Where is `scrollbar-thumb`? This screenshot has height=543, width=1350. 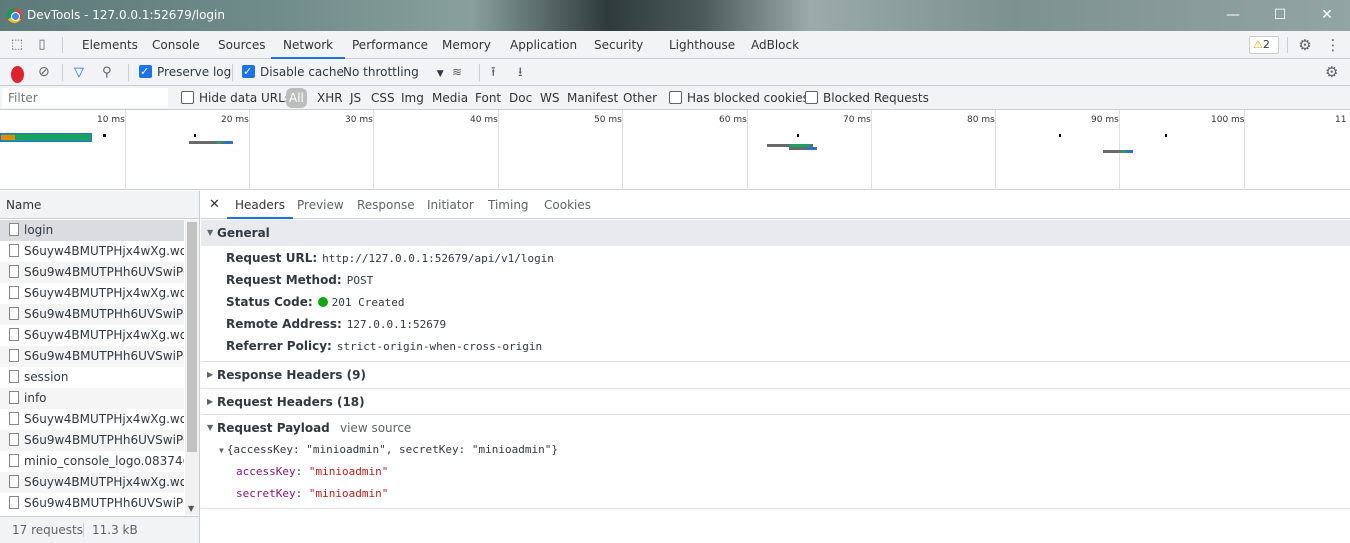
scrollbar-thumb is located at coordinates (192, 337).